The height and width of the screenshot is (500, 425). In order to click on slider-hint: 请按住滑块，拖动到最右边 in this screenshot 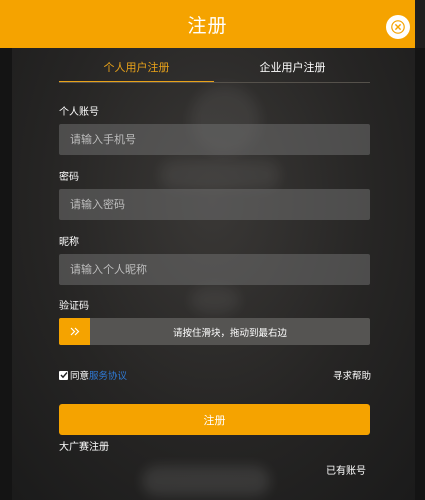, I will do `click(229, 333)`.